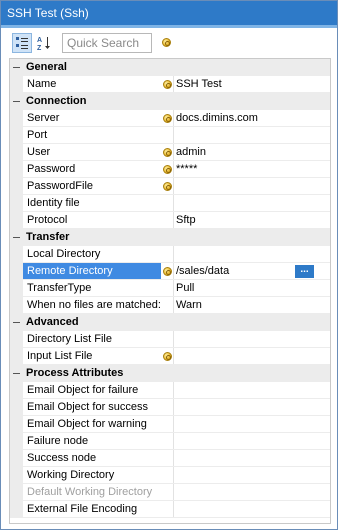 This screenshot has height=530, width=338. Describe the element at coordinates (92, 288) in the screenshot. I see `property-name: TransferType` at that location.